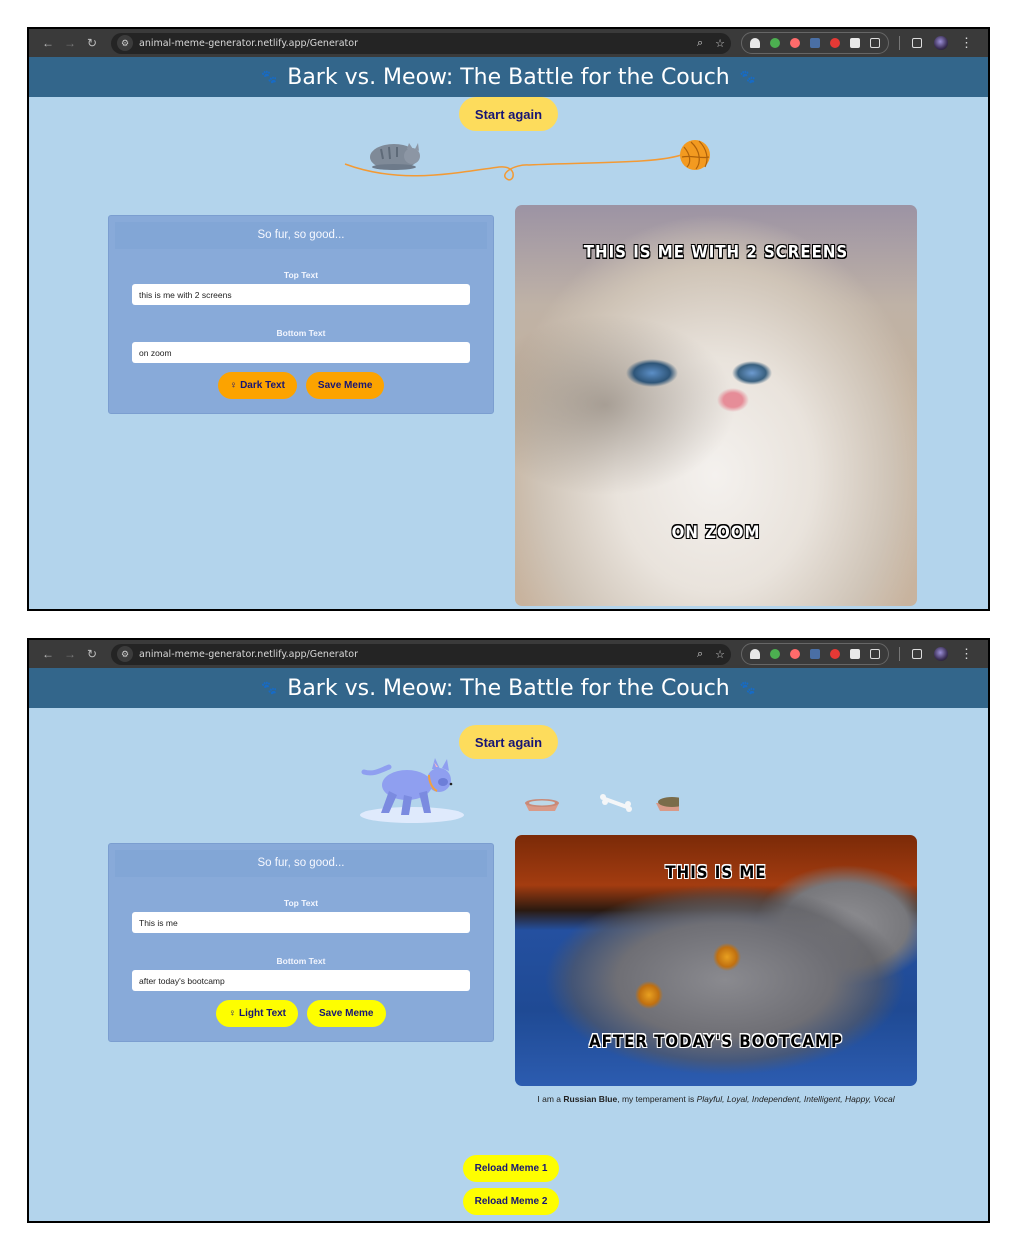 The height and width of the screenshot is (1254, 1024). Describe the element at coordinates (527, 160) in the screenshot. I see `sleeping-cat-yarn-illustration` at that location.